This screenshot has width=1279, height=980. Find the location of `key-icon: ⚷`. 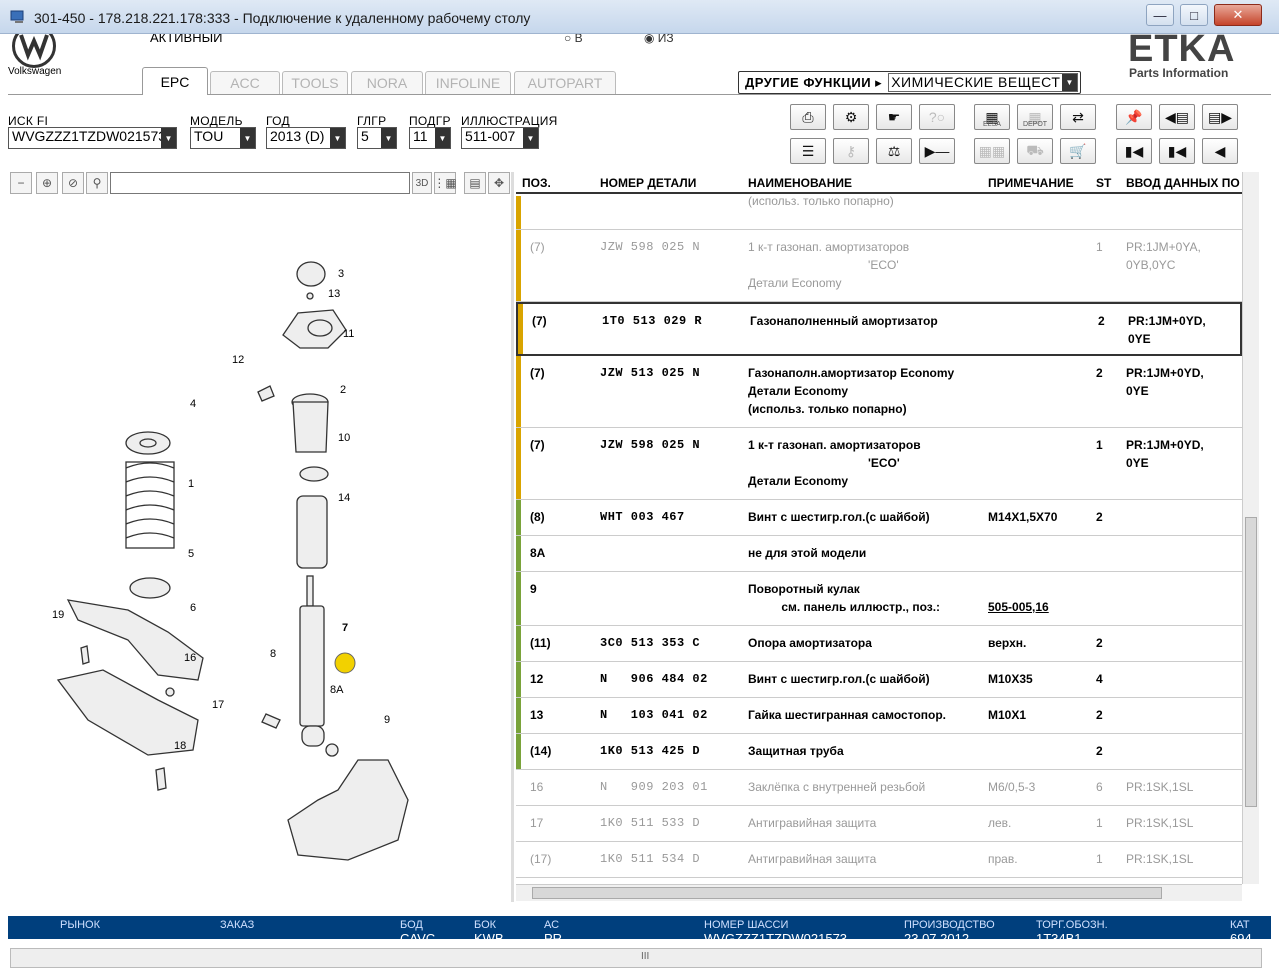

key-icon: ⚷ is located at coordinates (851, 151).